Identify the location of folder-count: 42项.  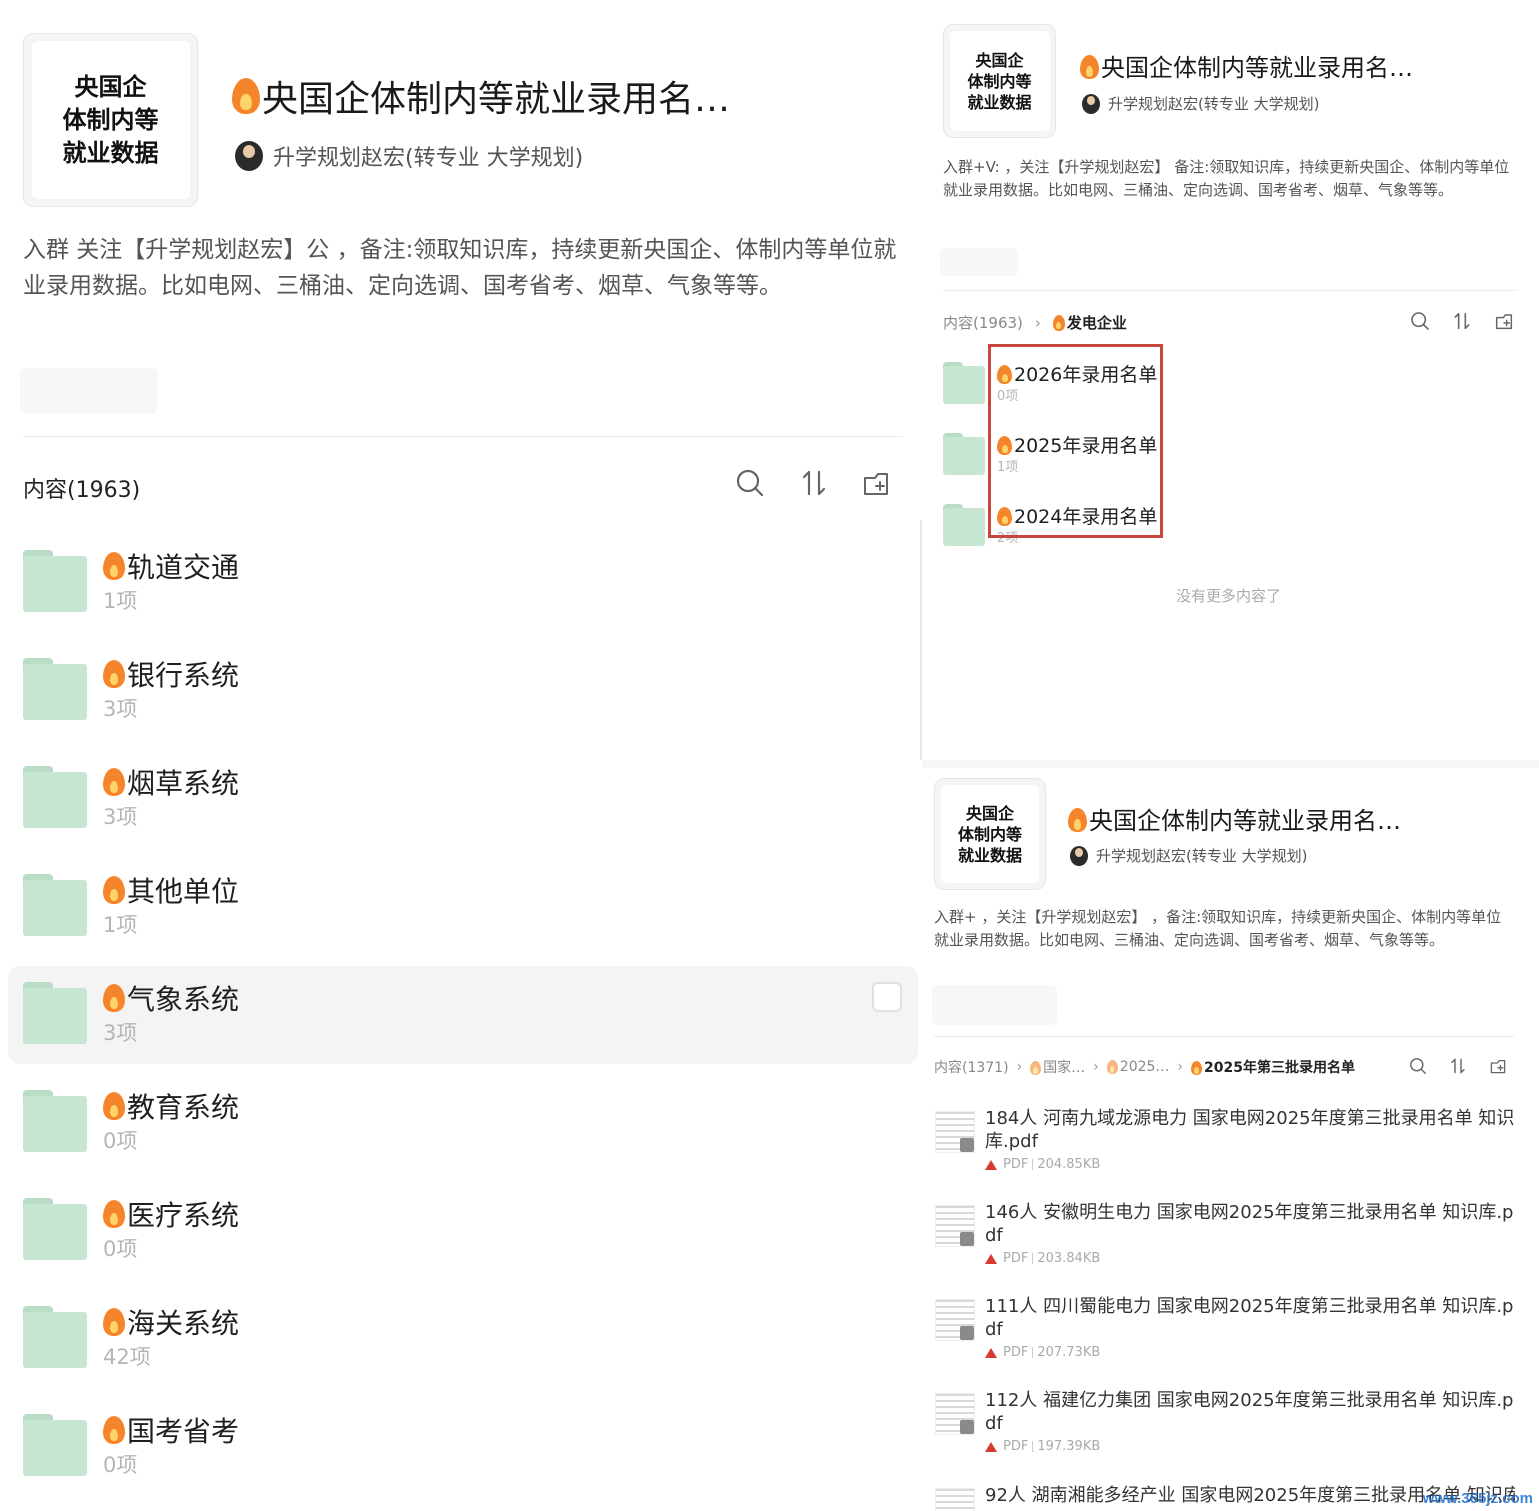
(127, 1357).